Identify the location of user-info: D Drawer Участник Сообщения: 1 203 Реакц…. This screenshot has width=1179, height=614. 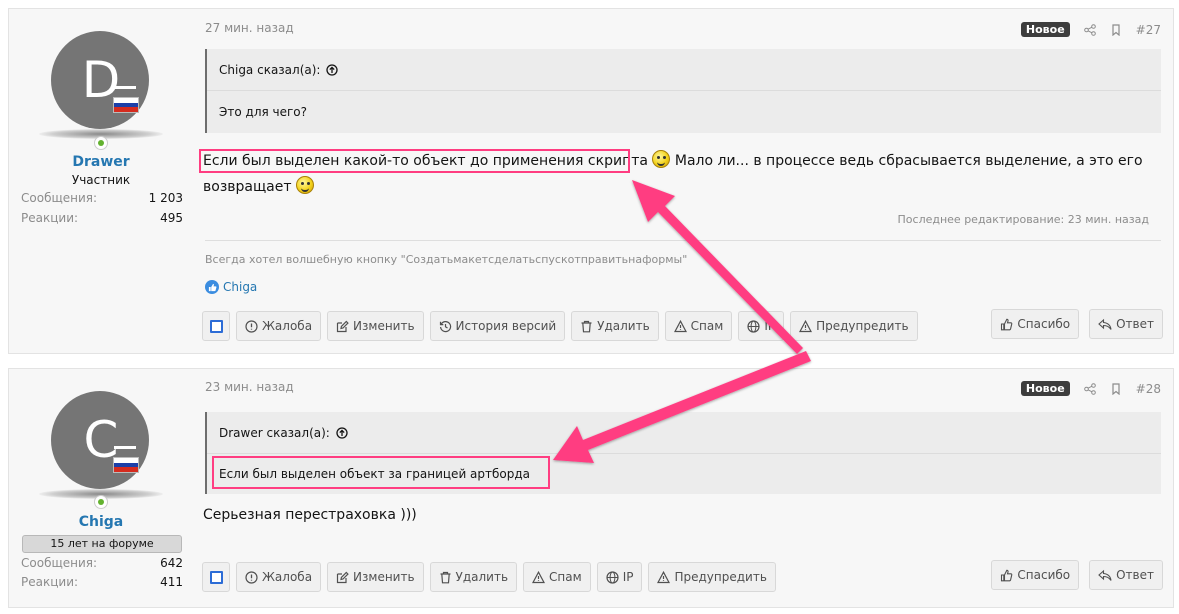
(104, 181).